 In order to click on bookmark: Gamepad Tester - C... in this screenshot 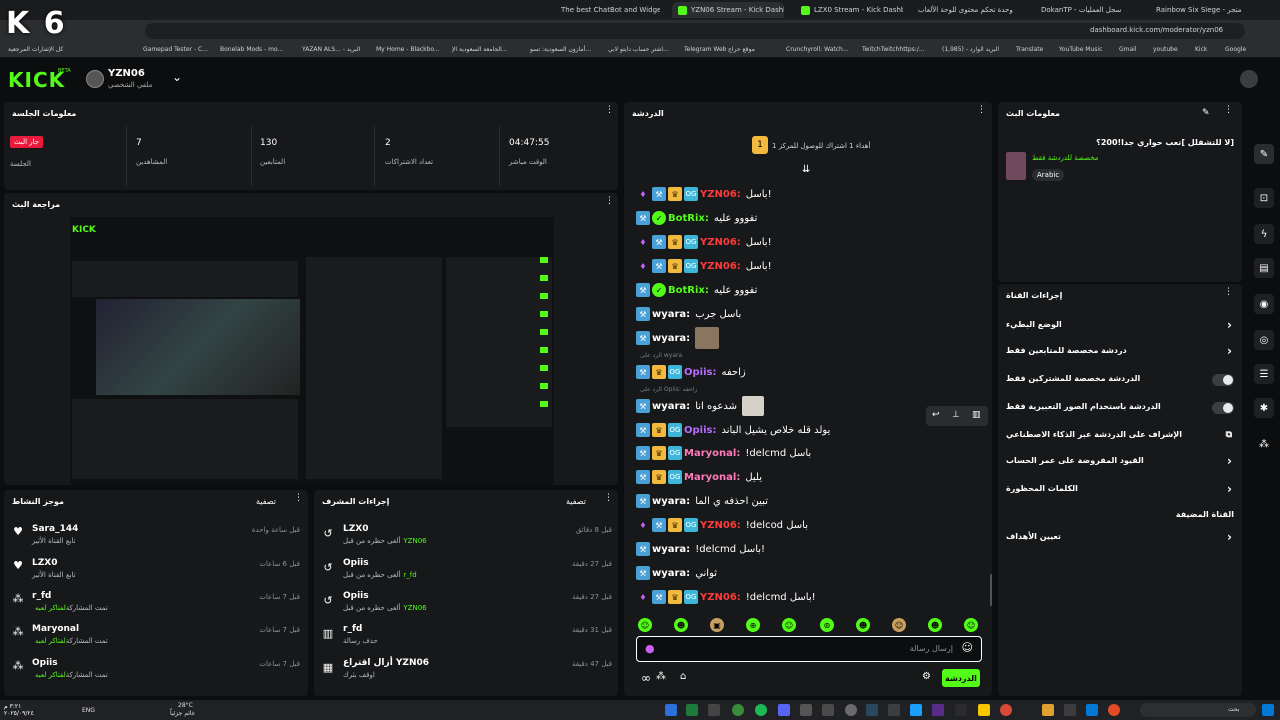, I will do `click(175, 49)`.